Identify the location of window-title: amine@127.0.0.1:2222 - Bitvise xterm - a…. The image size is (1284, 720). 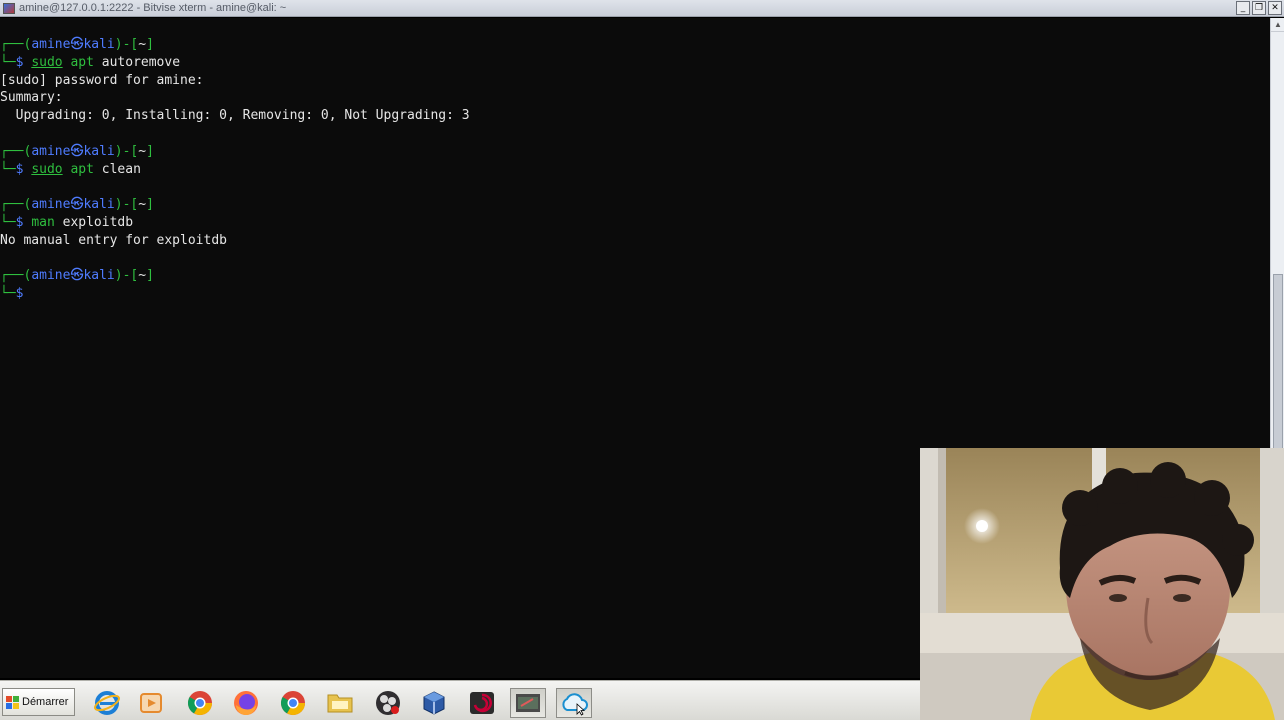
(153, 8).